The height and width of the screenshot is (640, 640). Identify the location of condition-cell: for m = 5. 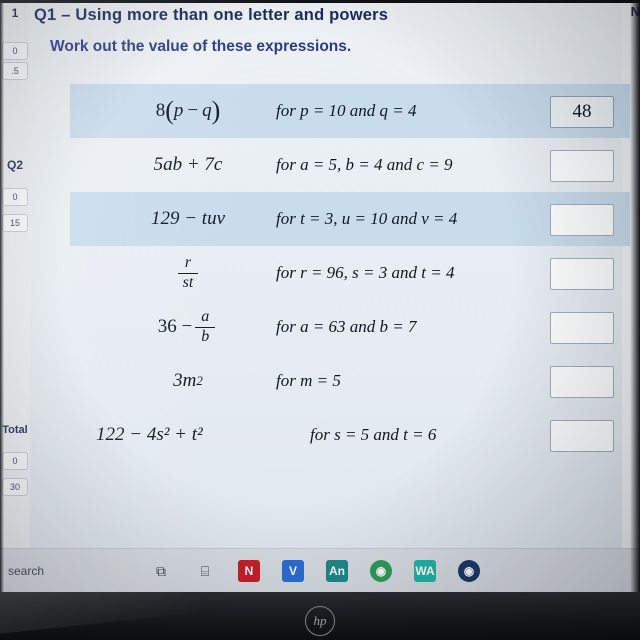
(308, 380).